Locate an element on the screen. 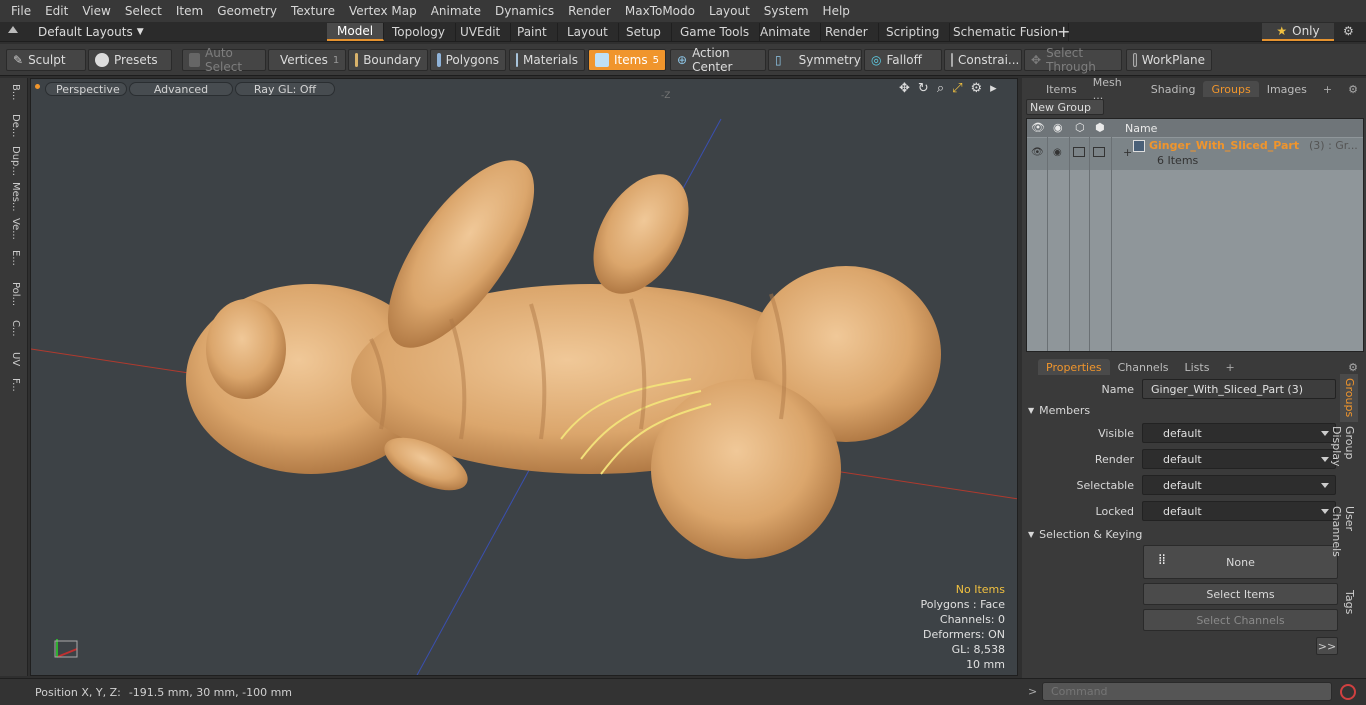 This screenshot has height=705, width=1366. tab-uvedit: UVEdit is located at coordinates (481, 32).